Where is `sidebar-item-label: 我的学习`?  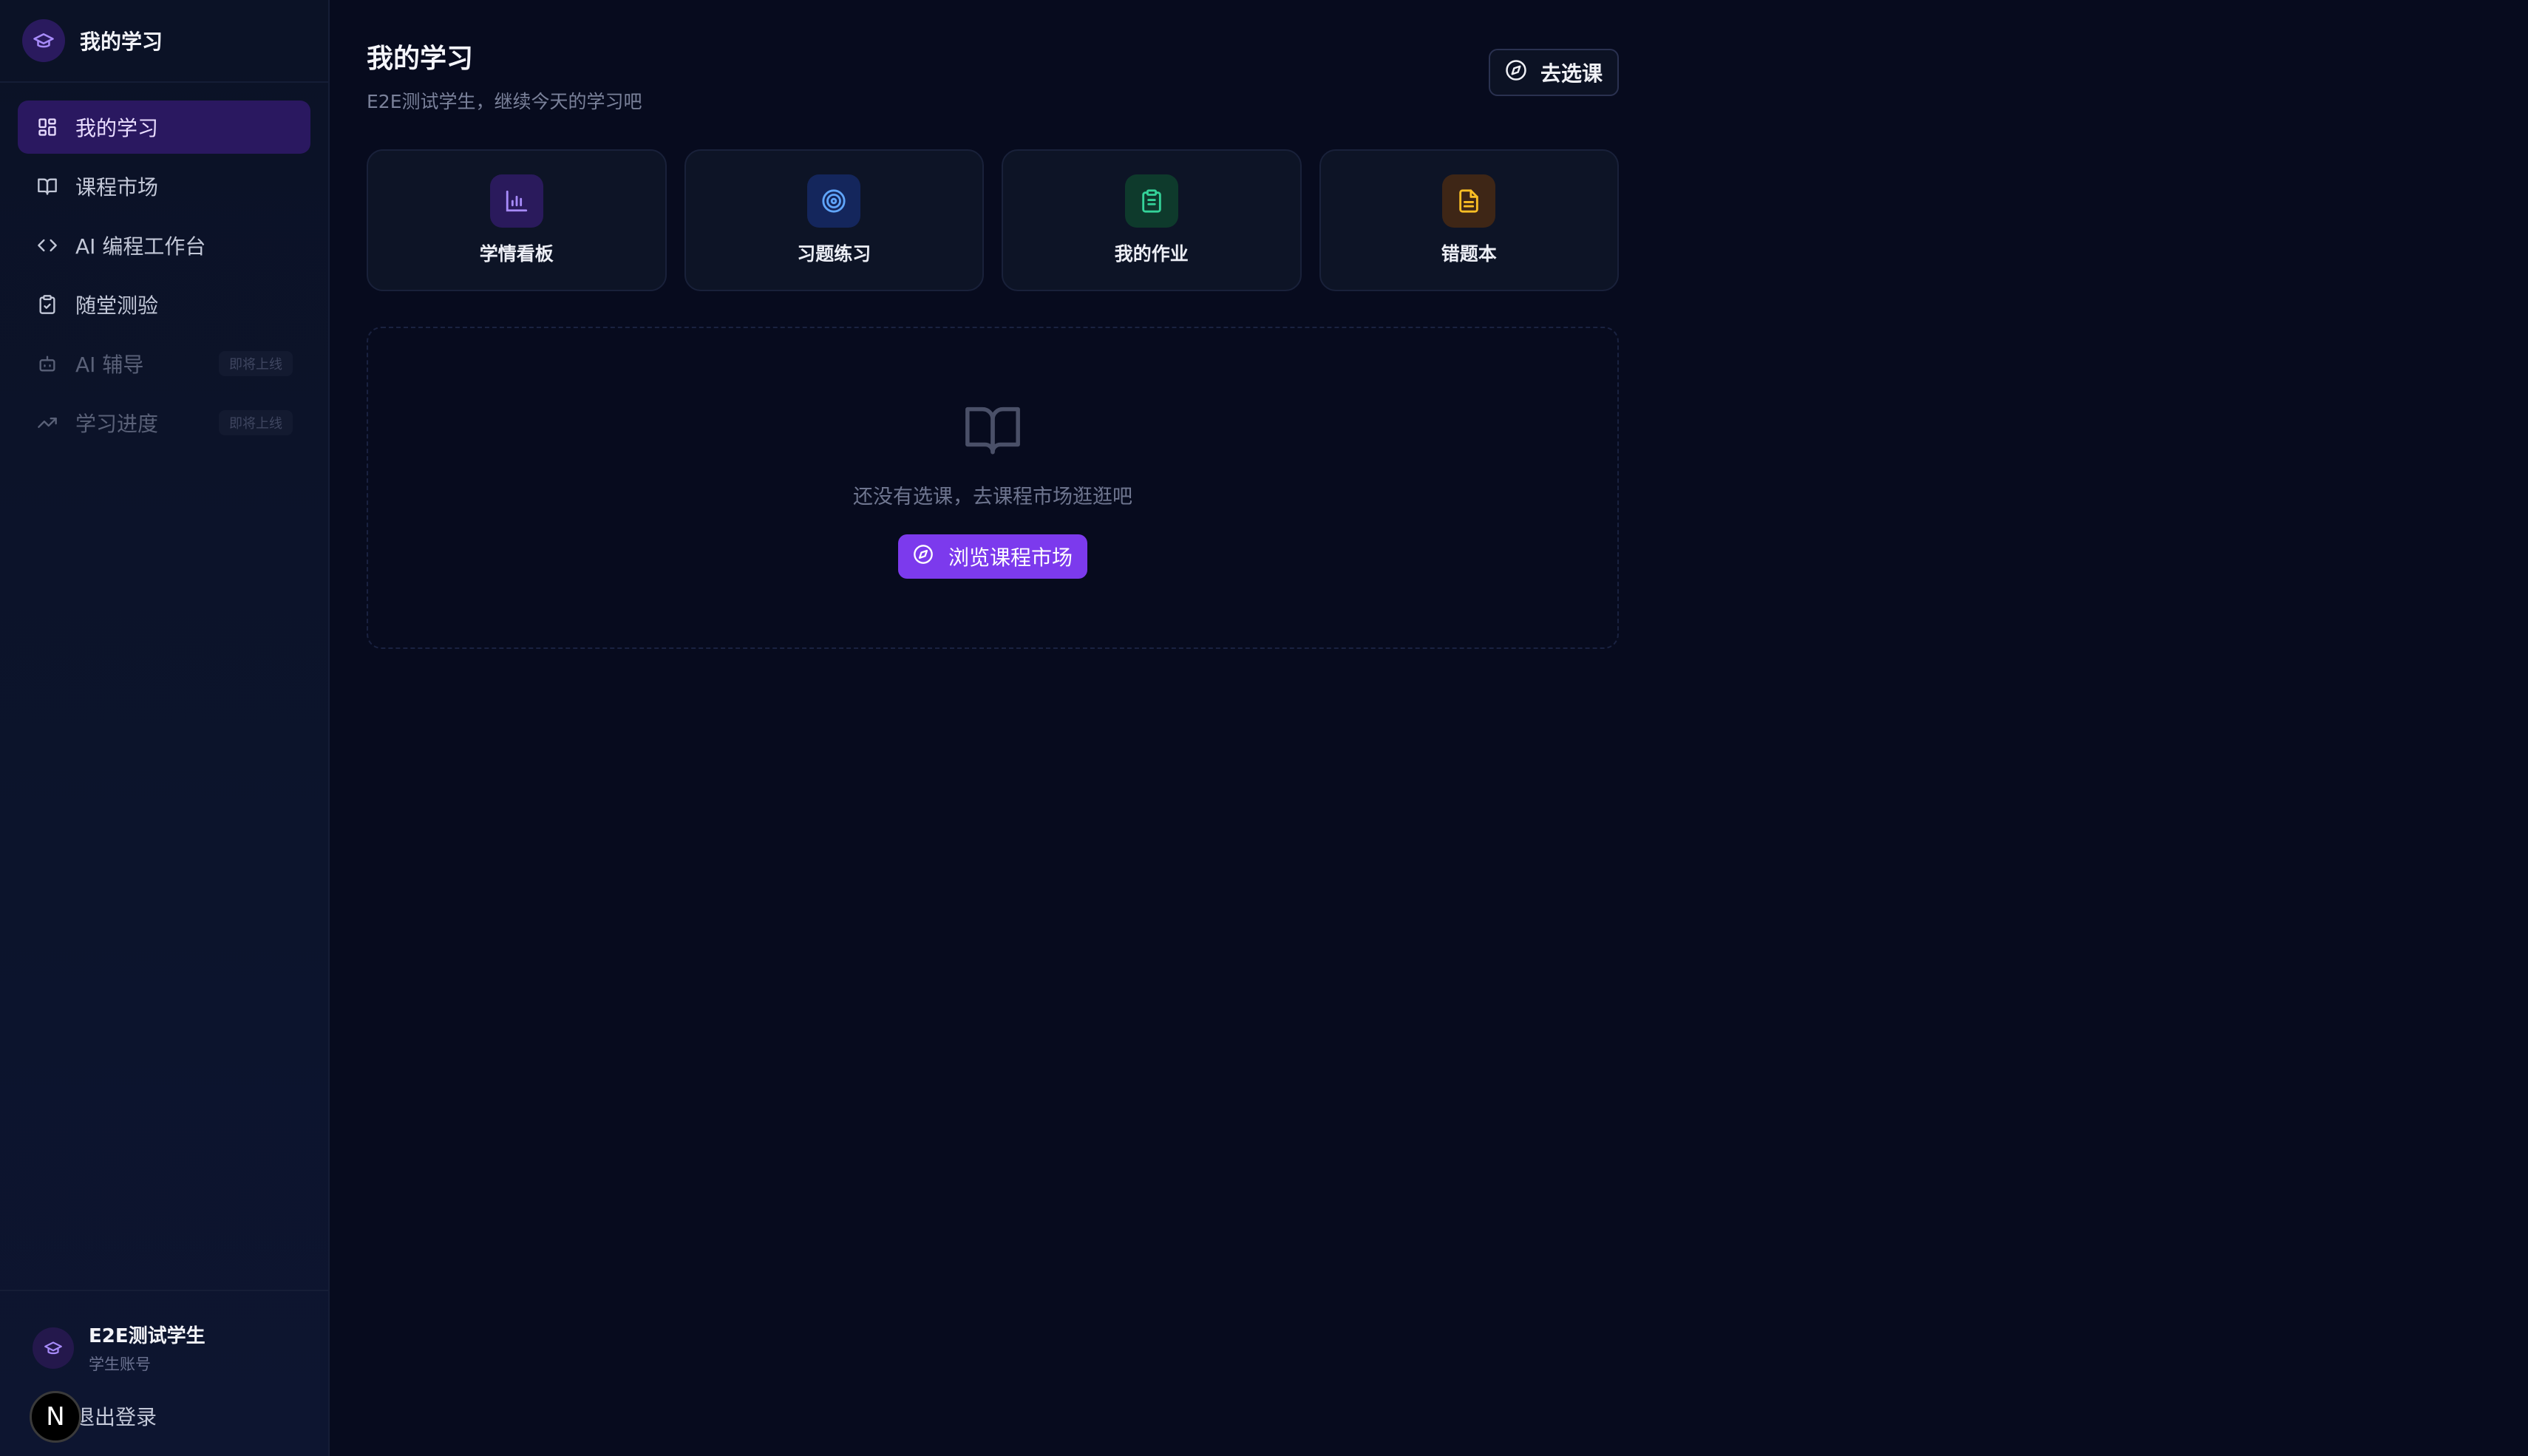 sidebar-item-label: 我的学习 is located at coordinates (117, 128).